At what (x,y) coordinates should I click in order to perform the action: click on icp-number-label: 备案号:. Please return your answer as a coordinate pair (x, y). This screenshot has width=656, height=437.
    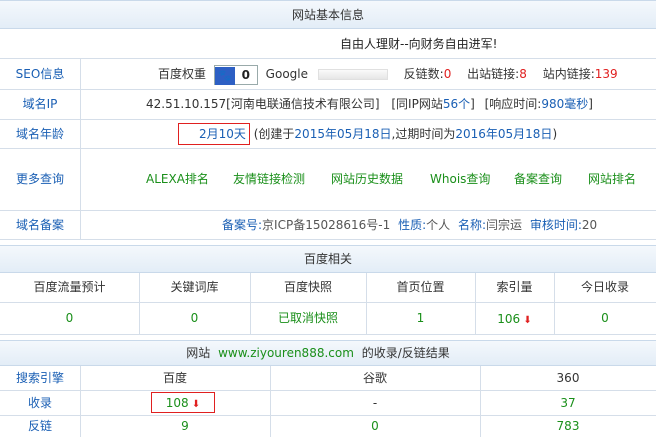
    Looking at the image, I should click on (242, 225).